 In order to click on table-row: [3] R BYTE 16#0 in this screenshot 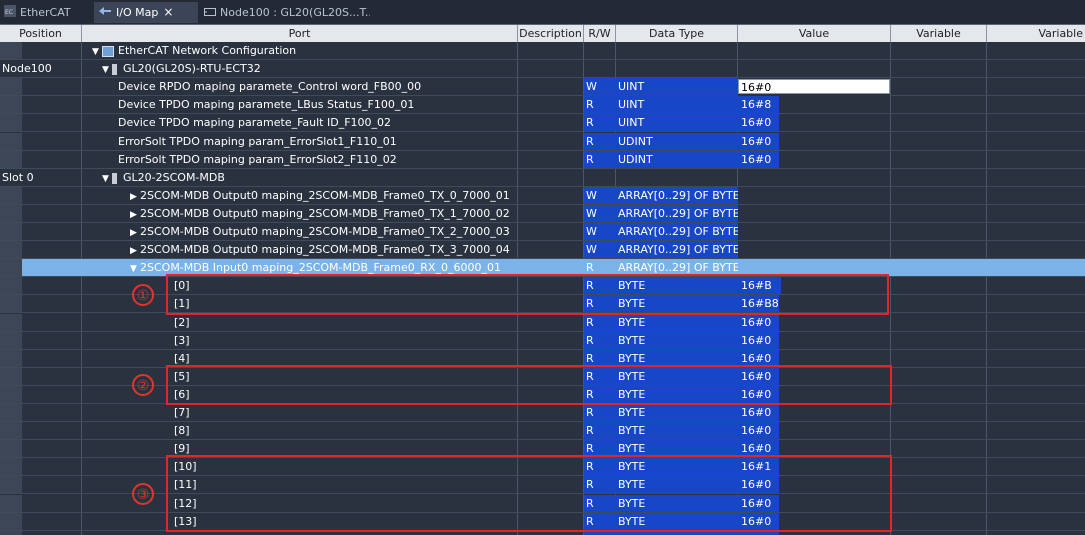, I will do `click(542, 341)`.